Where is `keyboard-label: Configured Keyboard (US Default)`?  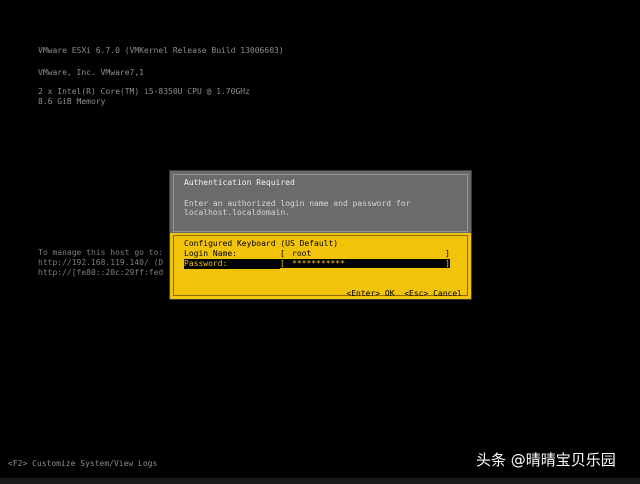 keyboard-label: Configured Keyboard (US Default) is located at coordinates (261, 243).